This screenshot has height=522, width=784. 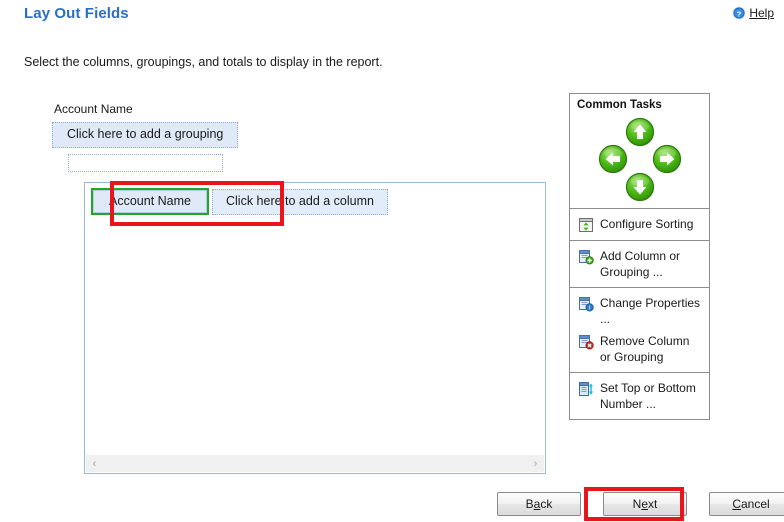 I want to click on next-button: Ne xt, so click(x=645, y=504).